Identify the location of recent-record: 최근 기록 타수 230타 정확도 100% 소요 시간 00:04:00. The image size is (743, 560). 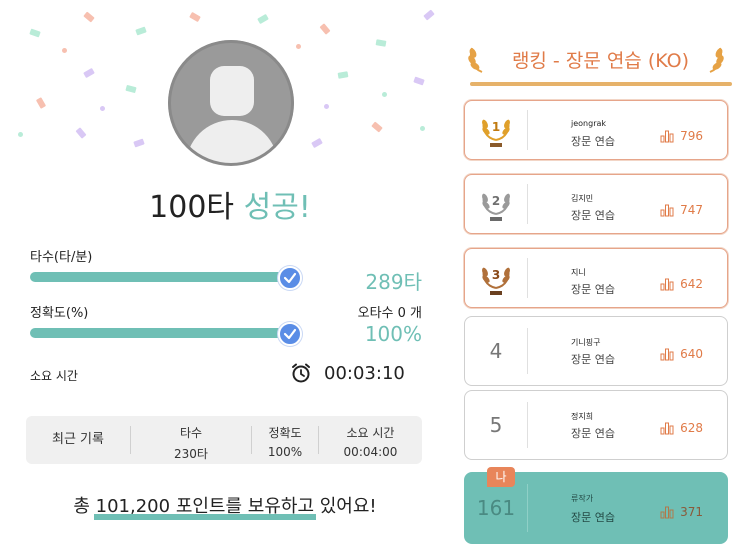
(224, 440).